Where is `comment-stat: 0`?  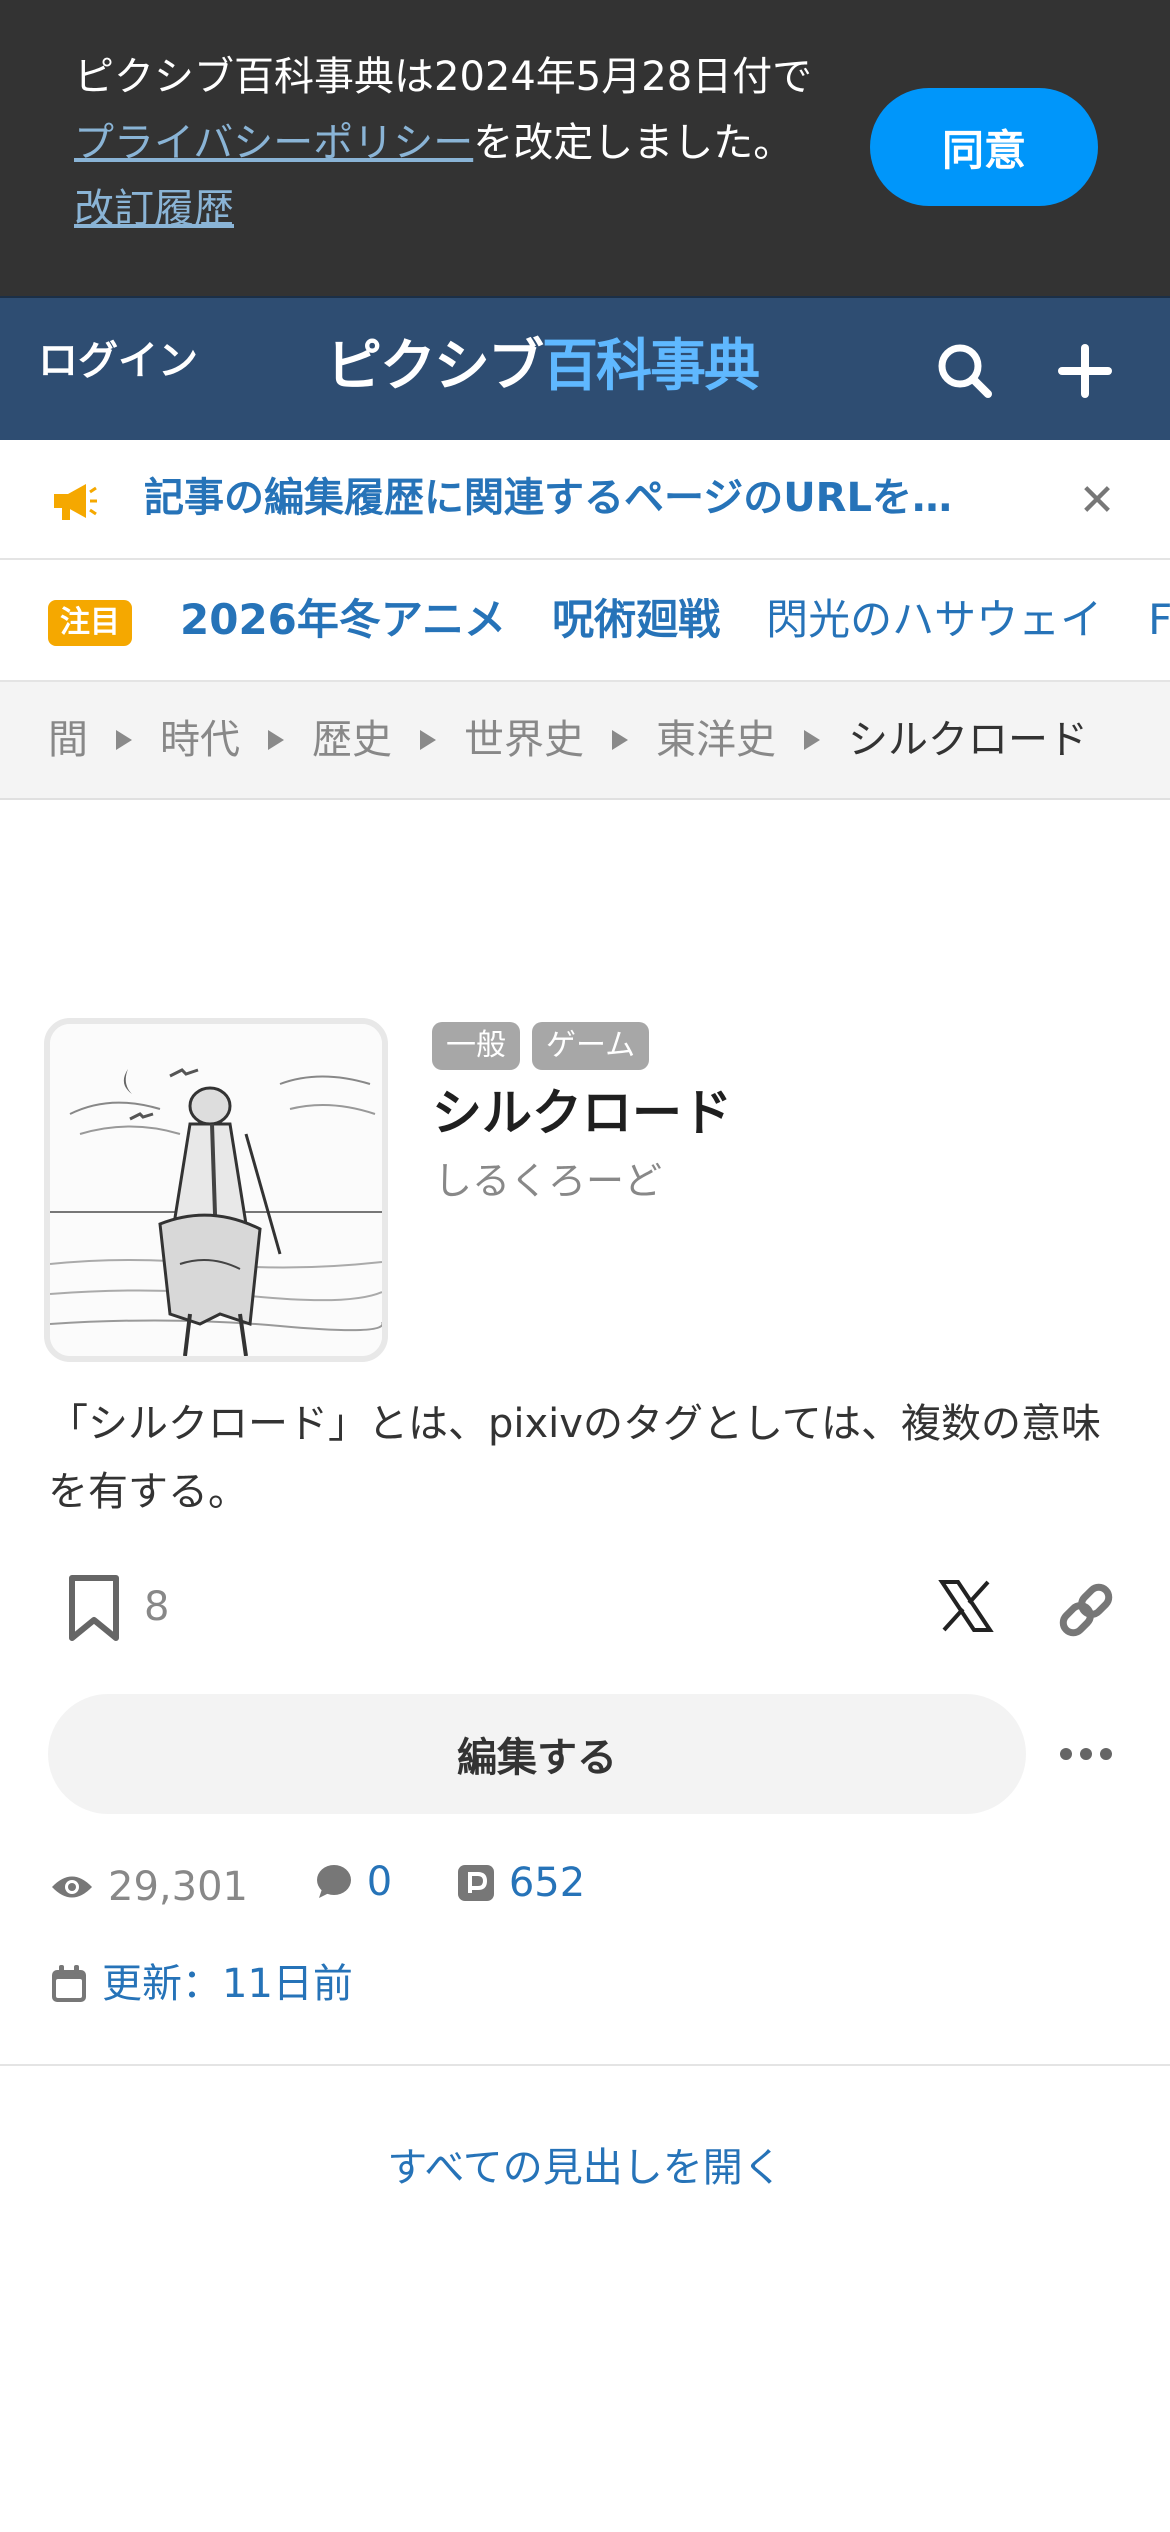
comment-stat: 0 is located at coordinates (352, 1882).